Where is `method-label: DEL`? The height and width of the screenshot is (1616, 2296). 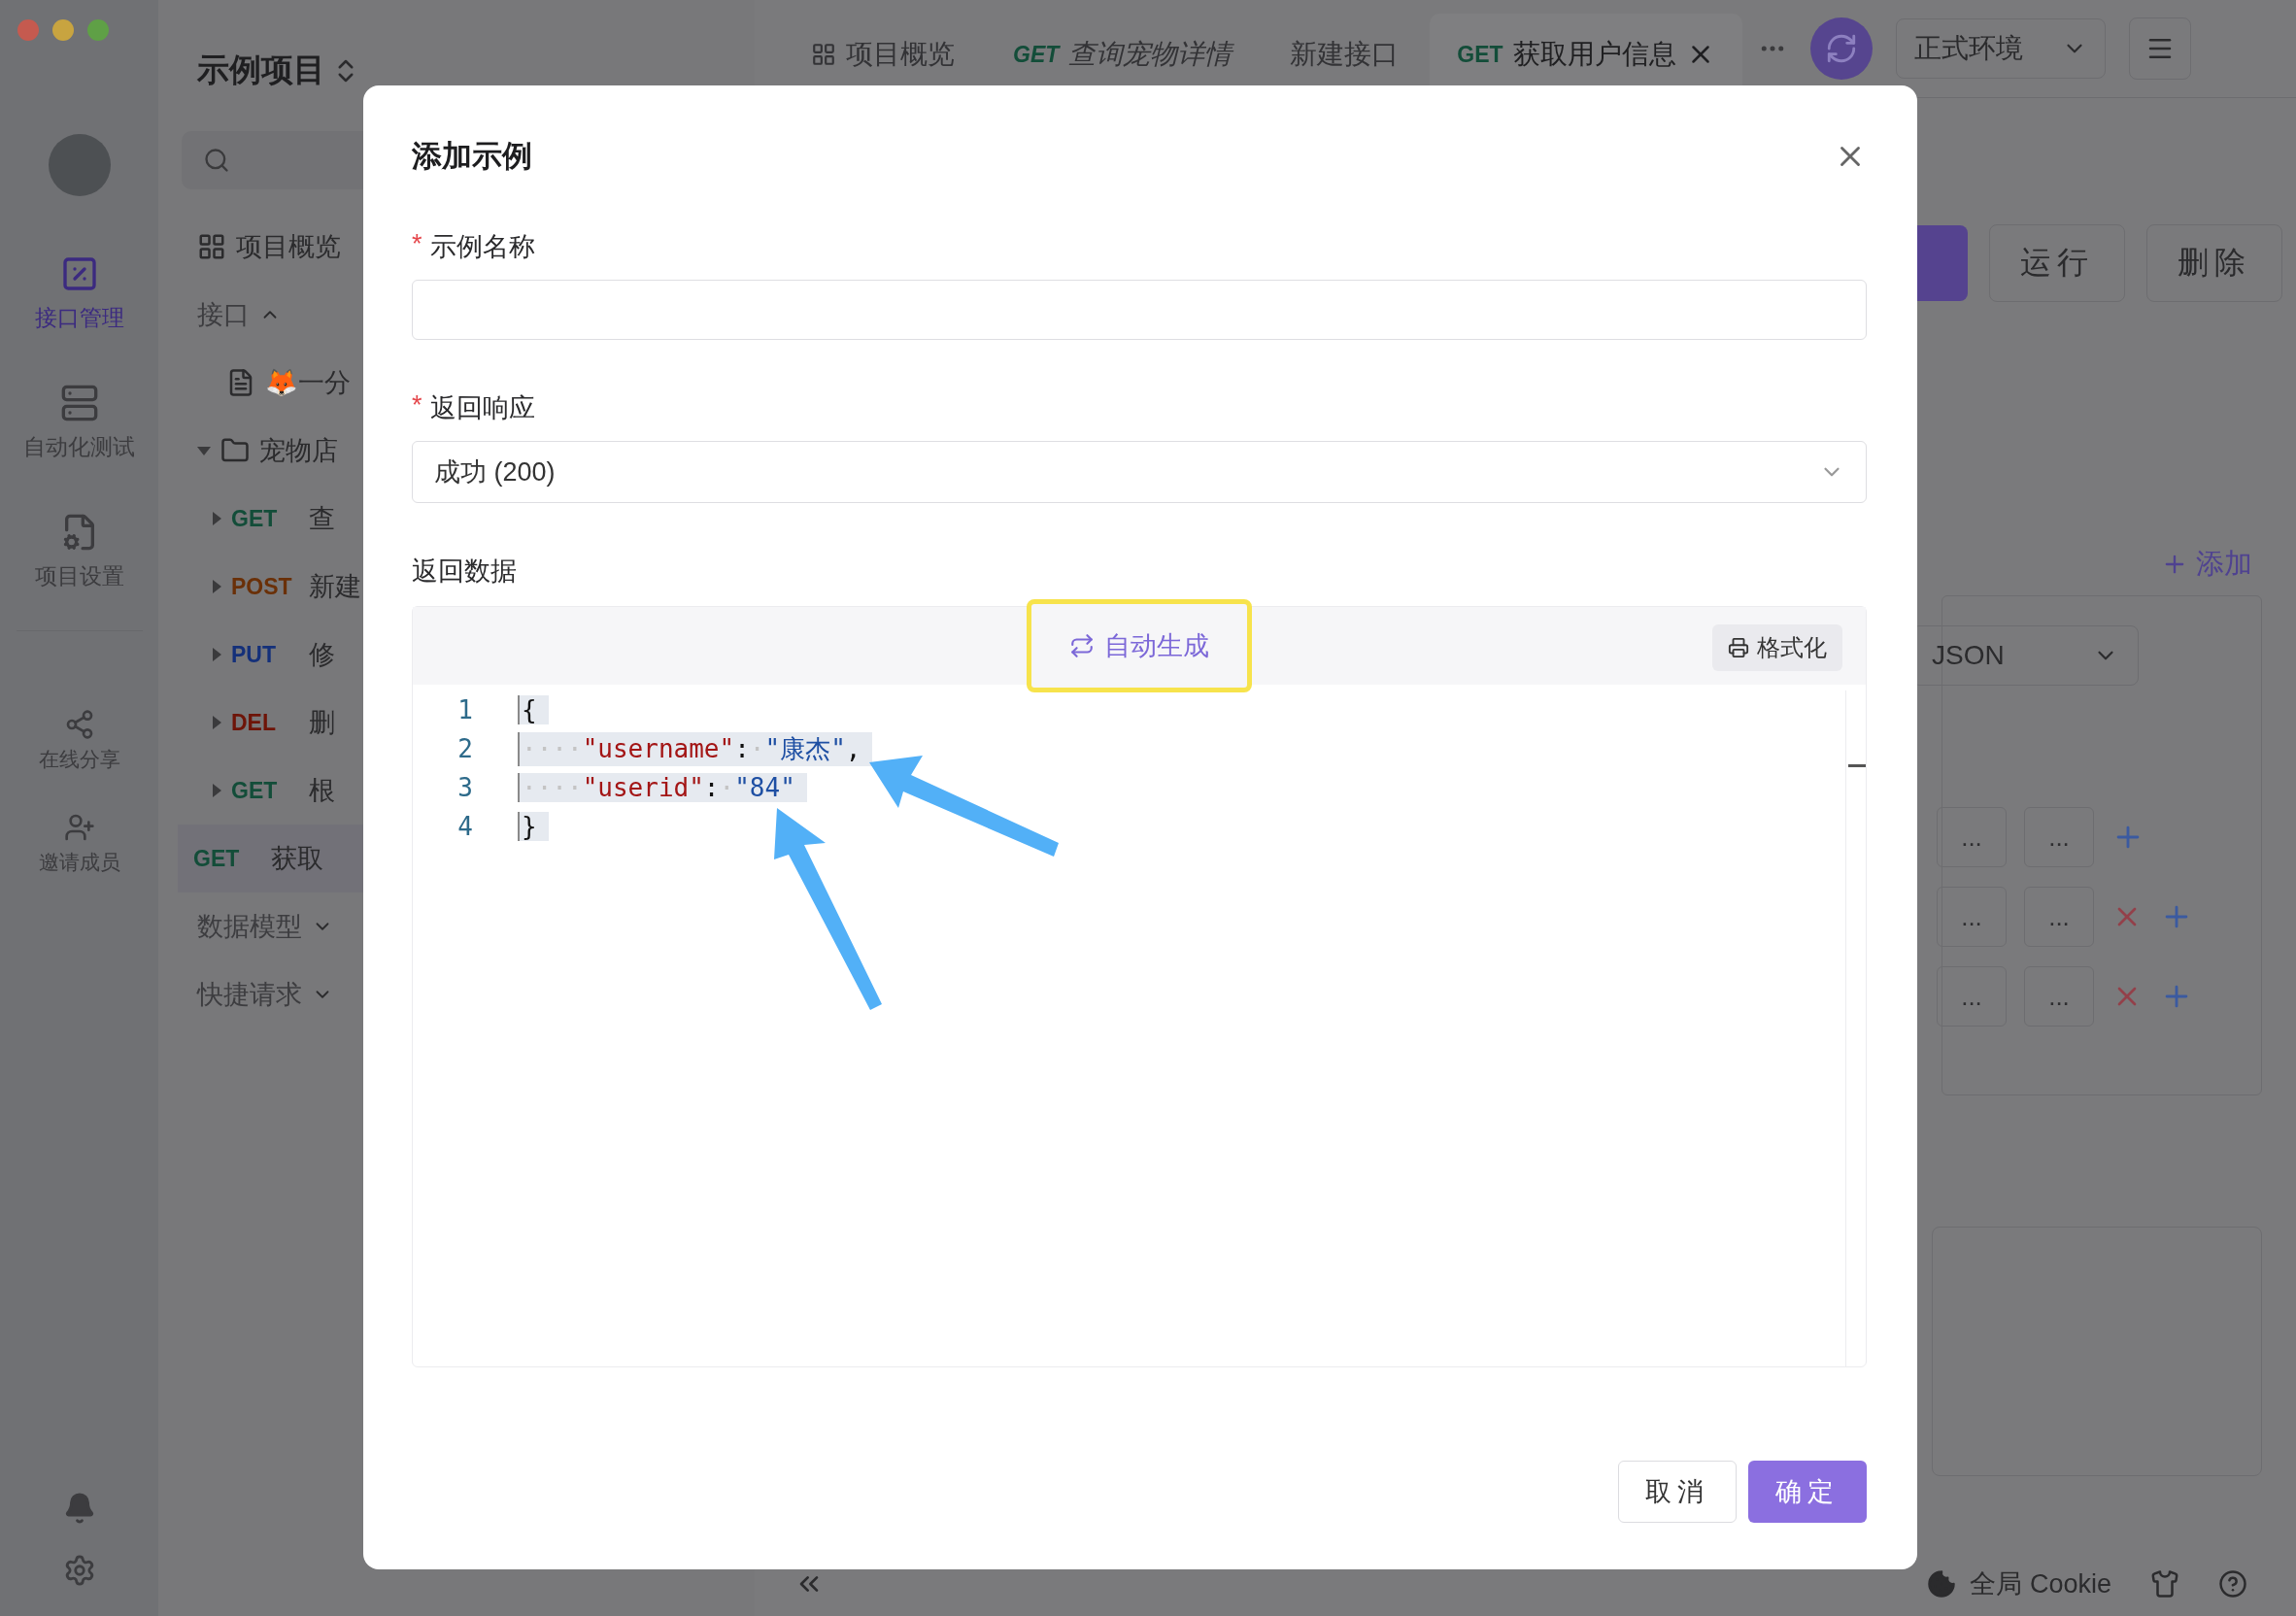
method-label: DEL is located at coordinates (254, 722).